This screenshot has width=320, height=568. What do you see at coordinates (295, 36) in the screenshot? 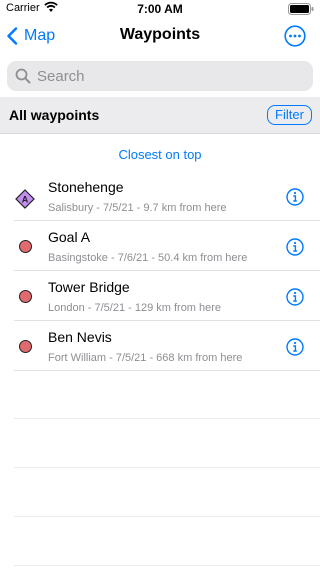
I see `ellipsis-circle-icon` at bounding box center [295, 36].